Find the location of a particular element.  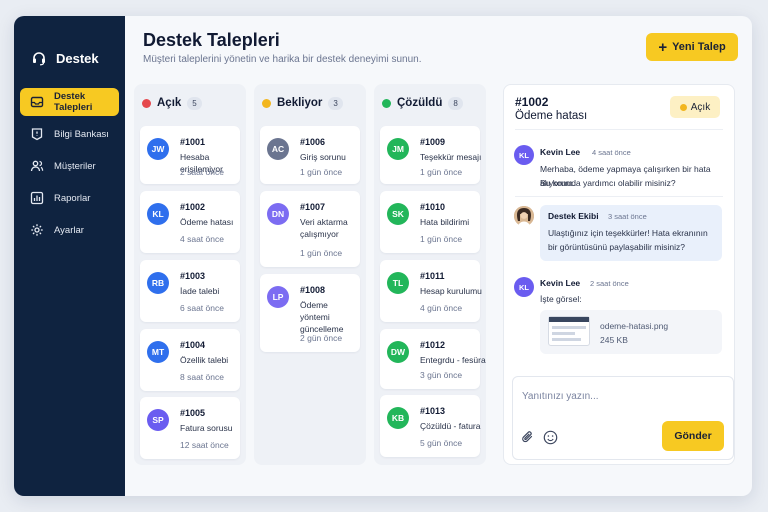

ticket-card: RB #1003 İade talebi 6 saat önce is located at coordinates (190, 291).